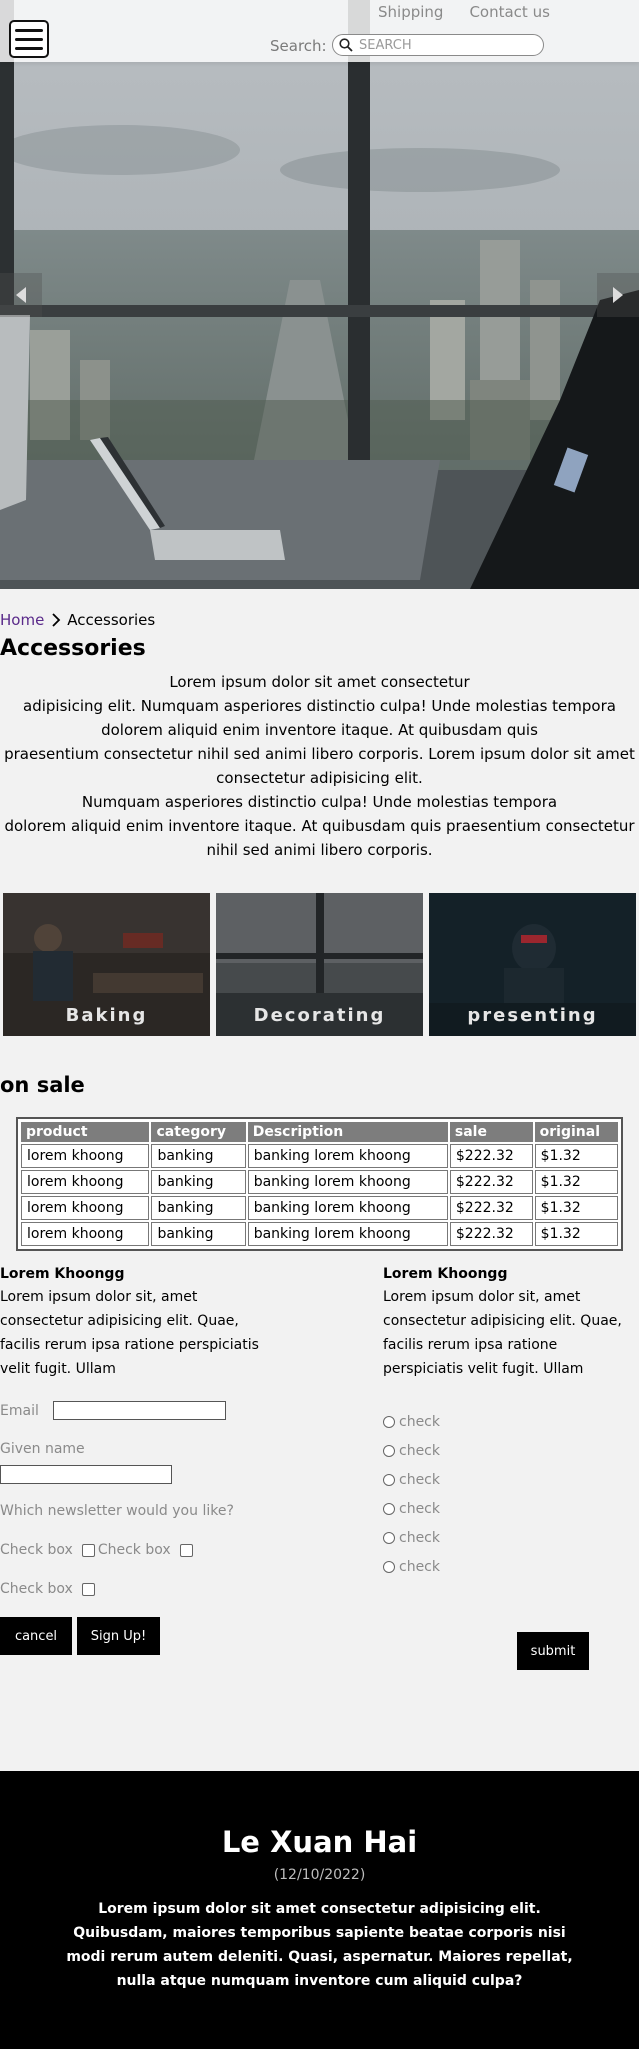 Image resolution: width=639 pixels, height=2049 pixels. What do you see at coordinates (298, 46) in the screenshot?
I see `search-label: Search:` at bounding box center [298, 46].